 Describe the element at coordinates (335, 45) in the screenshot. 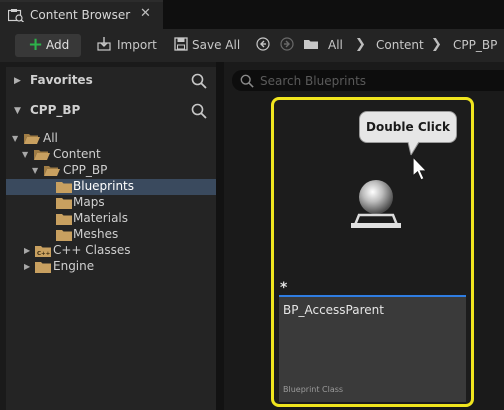

I see `breadcrumb-all: All` at that location.